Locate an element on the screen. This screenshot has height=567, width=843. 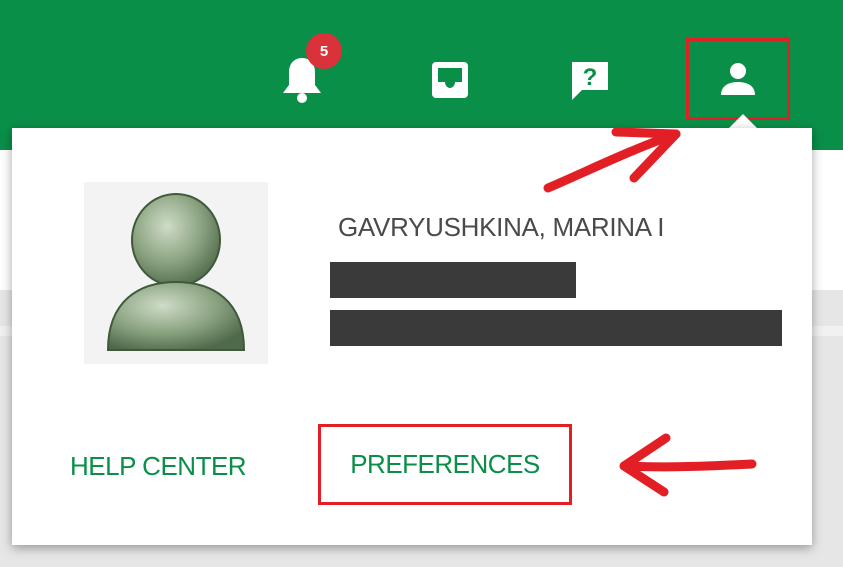
inbox-icon is located at coordinates (450, 80).